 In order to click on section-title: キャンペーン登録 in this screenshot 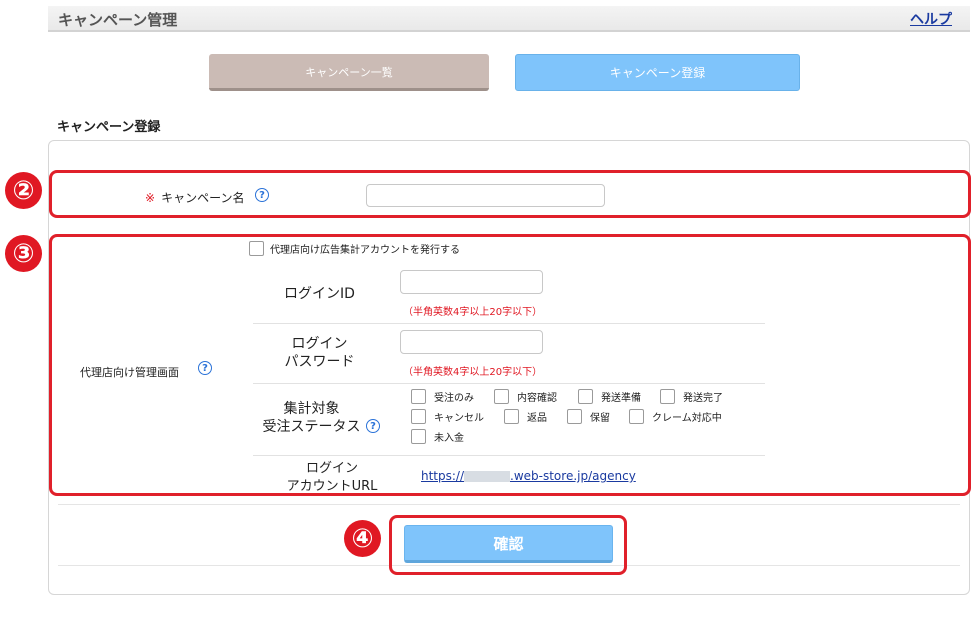, I will do `click(109, 127)`.